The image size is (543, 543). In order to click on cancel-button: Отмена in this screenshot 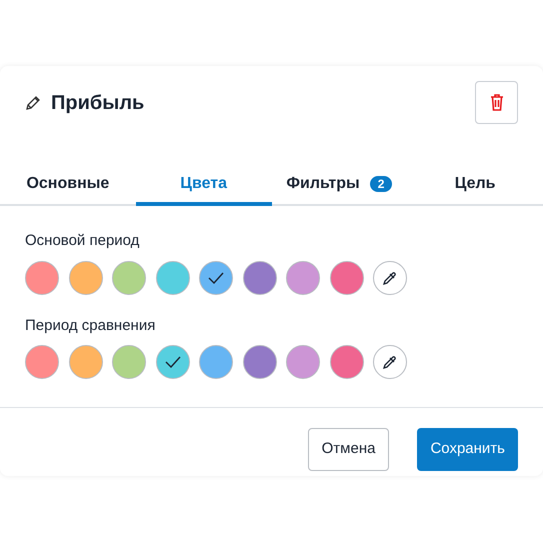, I will do `click(349, 449)`.